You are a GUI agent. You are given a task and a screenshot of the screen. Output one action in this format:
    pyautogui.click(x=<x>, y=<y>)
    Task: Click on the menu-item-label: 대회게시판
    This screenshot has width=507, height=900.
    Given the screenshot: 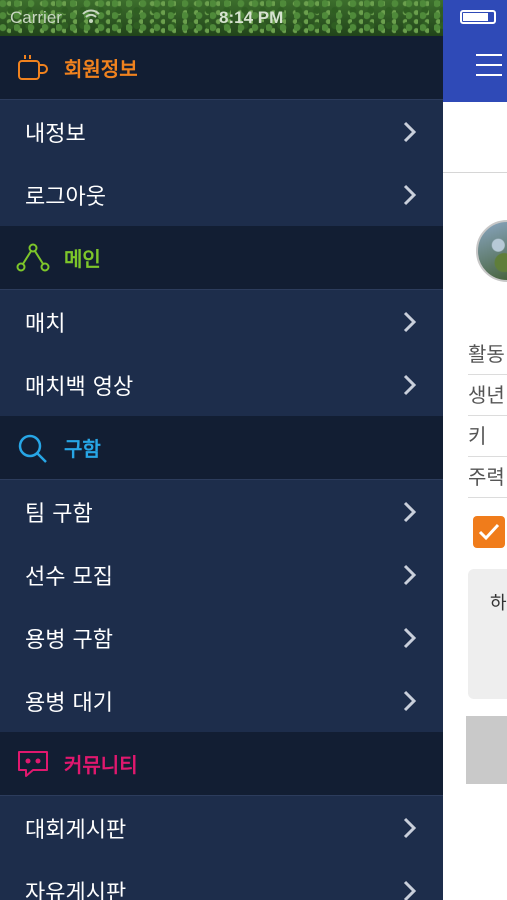 What is the action you would take?
    pyautogui.click(x=76, y=830)
    